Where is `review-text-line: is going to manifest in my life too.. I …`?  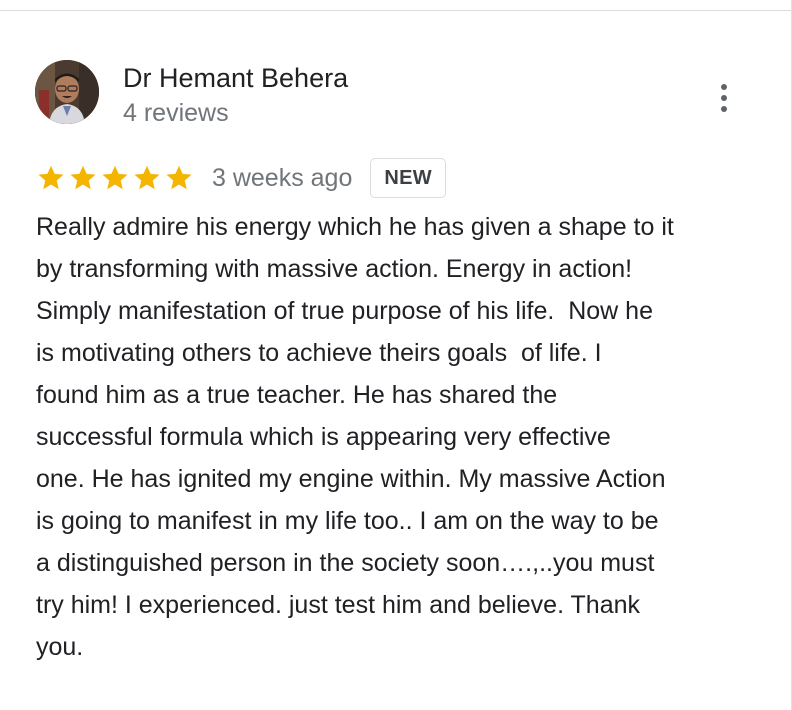 review-text-line: is going to manifest in my life too.. I … is located at coordinates (347, 521).